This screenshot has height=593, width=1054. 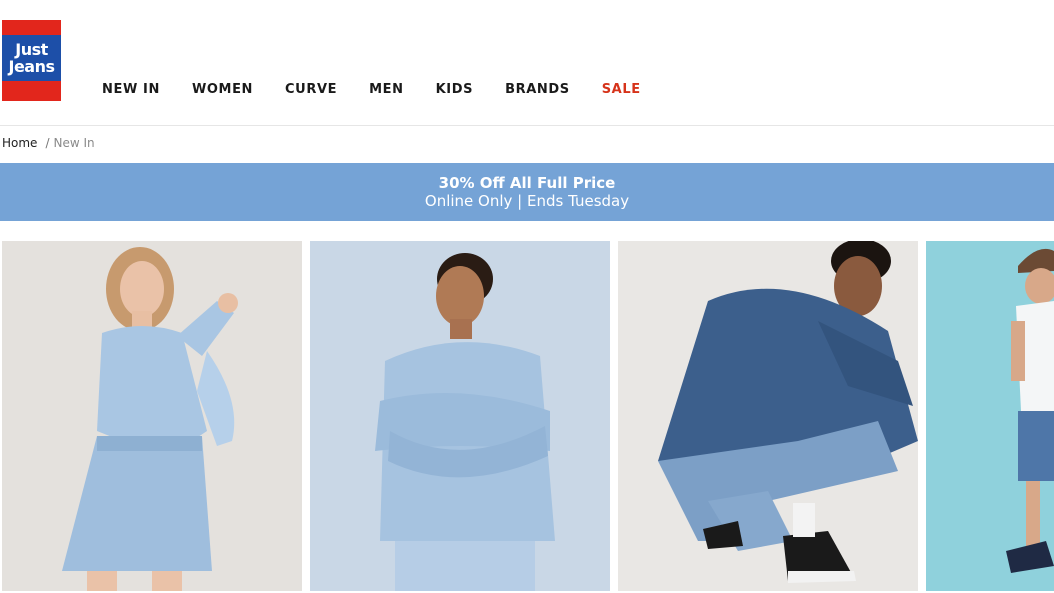 What do you see at coordinates (19, 143) in the screenshot?
I see `breadcrumb-home-link: Home` at bounding box center [19, 143].